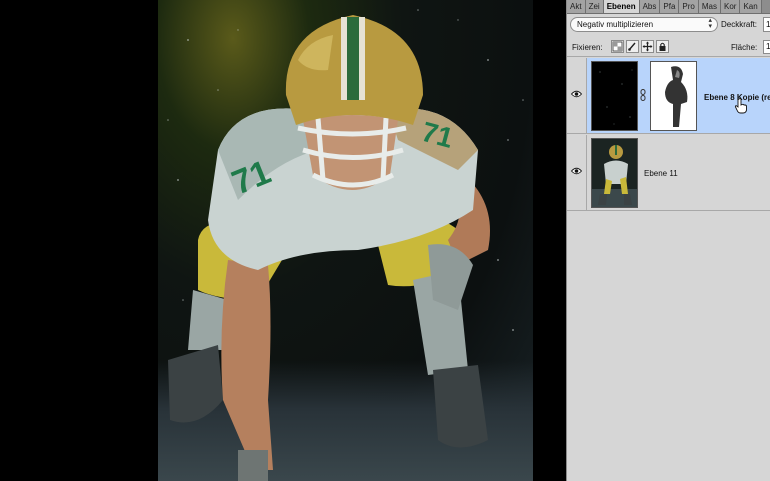 The image size is (770, 481). Describe the element at coordinates (594, 6) in the screenshot. I see `tab-zeichen: Zei` at that location.